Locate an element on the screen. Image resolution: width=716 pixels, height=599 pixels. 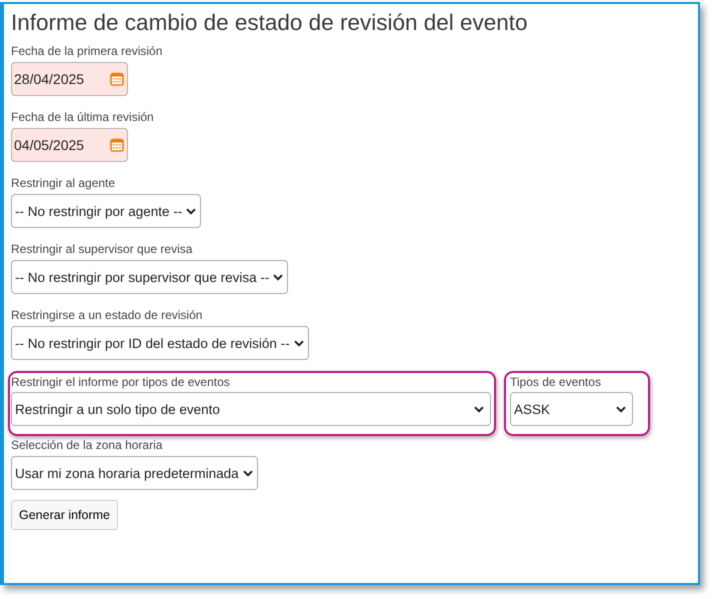
page-title: Informe de cambio de estado de revisión del evento is located at coordinates (270, 23).